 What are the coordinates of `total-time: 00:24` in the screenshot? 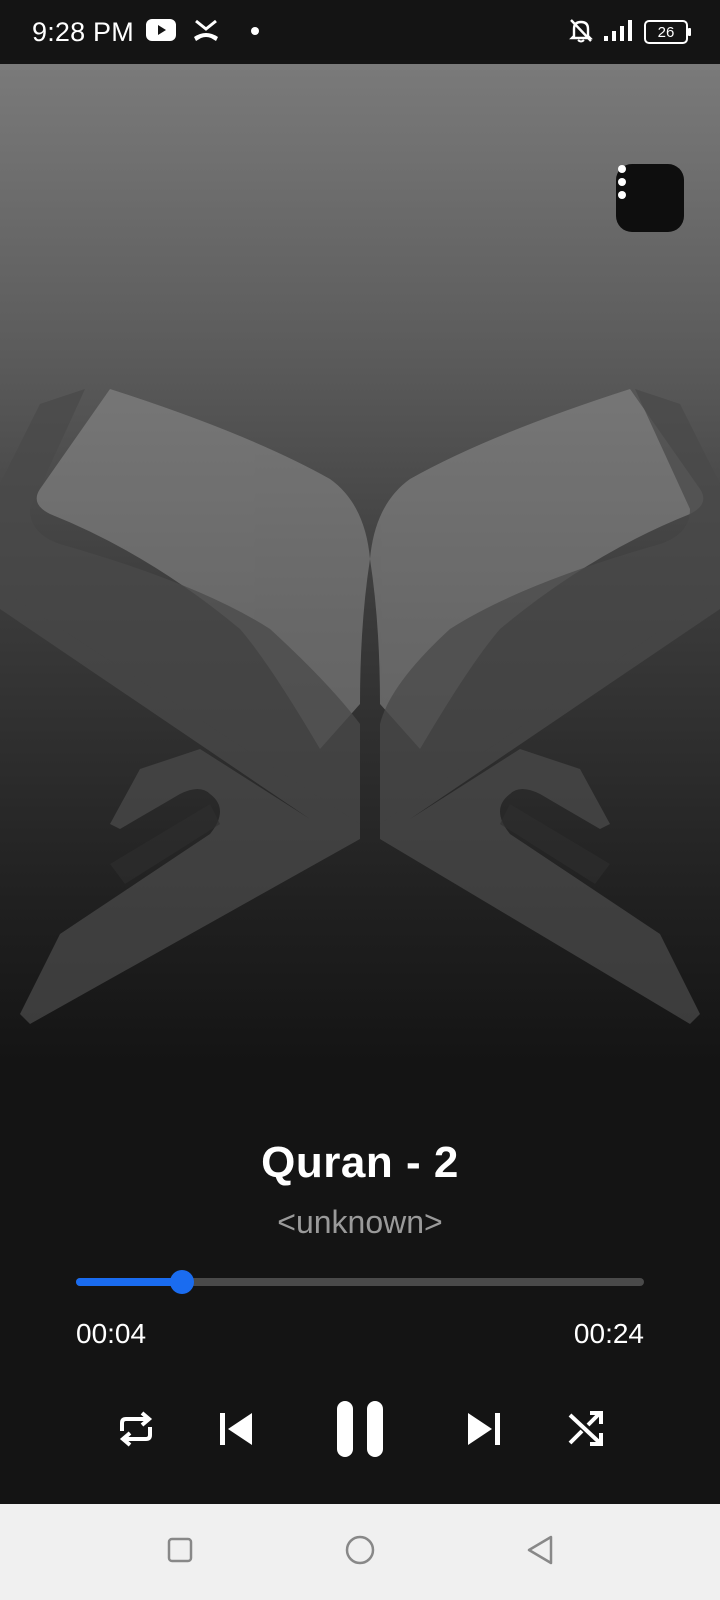 It's located at (608, 1333).